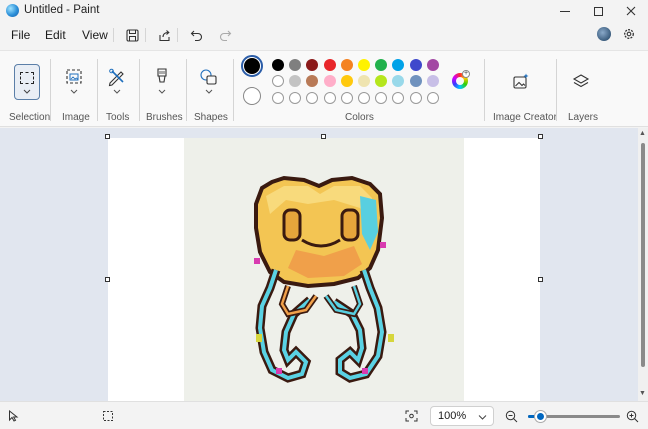 The image size is (648, 429). What do you see at coordinates (12, 10) in the screenshot?
I see `paint-app-icon` at bounding box center [12, 10].